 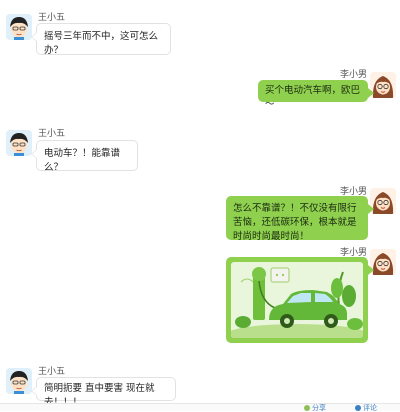 I want to click on comment-link: 评论, so click(x=370, y=408).